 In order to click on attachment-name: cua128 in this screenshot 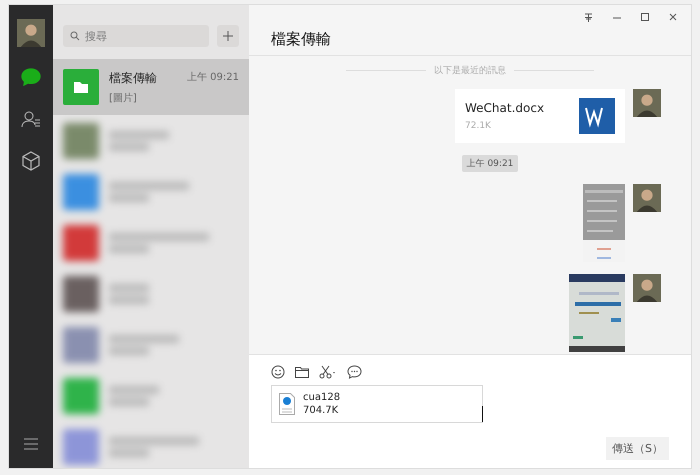, I will do `click(321, 397)`.